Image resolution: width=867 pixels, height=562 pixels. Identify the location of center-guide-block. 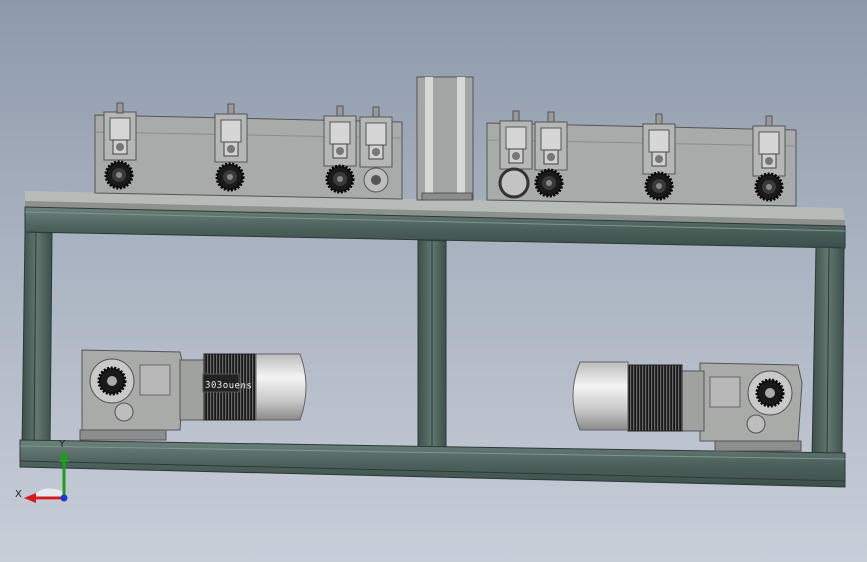
(445, 138).